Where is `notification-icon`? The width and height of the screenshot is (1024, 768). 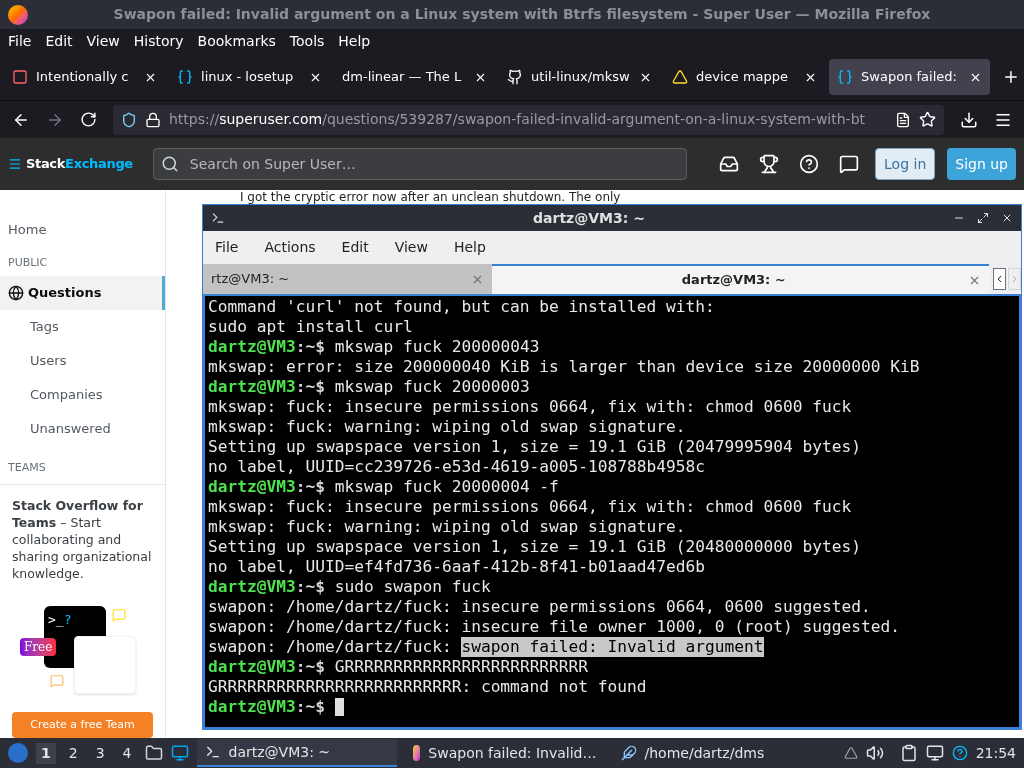 notification-icon is located at coordinates (959, 753).